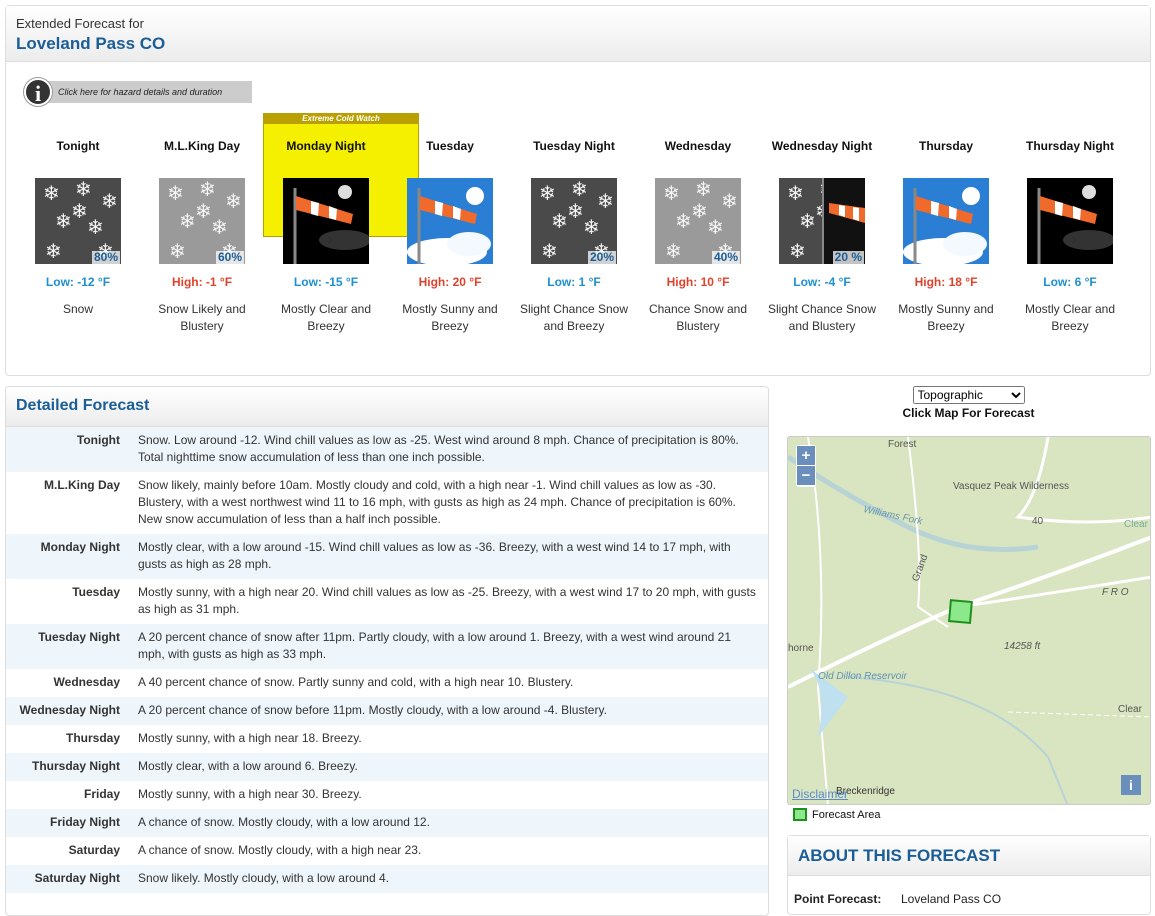 This screenshot has width=1155, height=916. I want to click on row-period: Wednesday, so click(86, 682).